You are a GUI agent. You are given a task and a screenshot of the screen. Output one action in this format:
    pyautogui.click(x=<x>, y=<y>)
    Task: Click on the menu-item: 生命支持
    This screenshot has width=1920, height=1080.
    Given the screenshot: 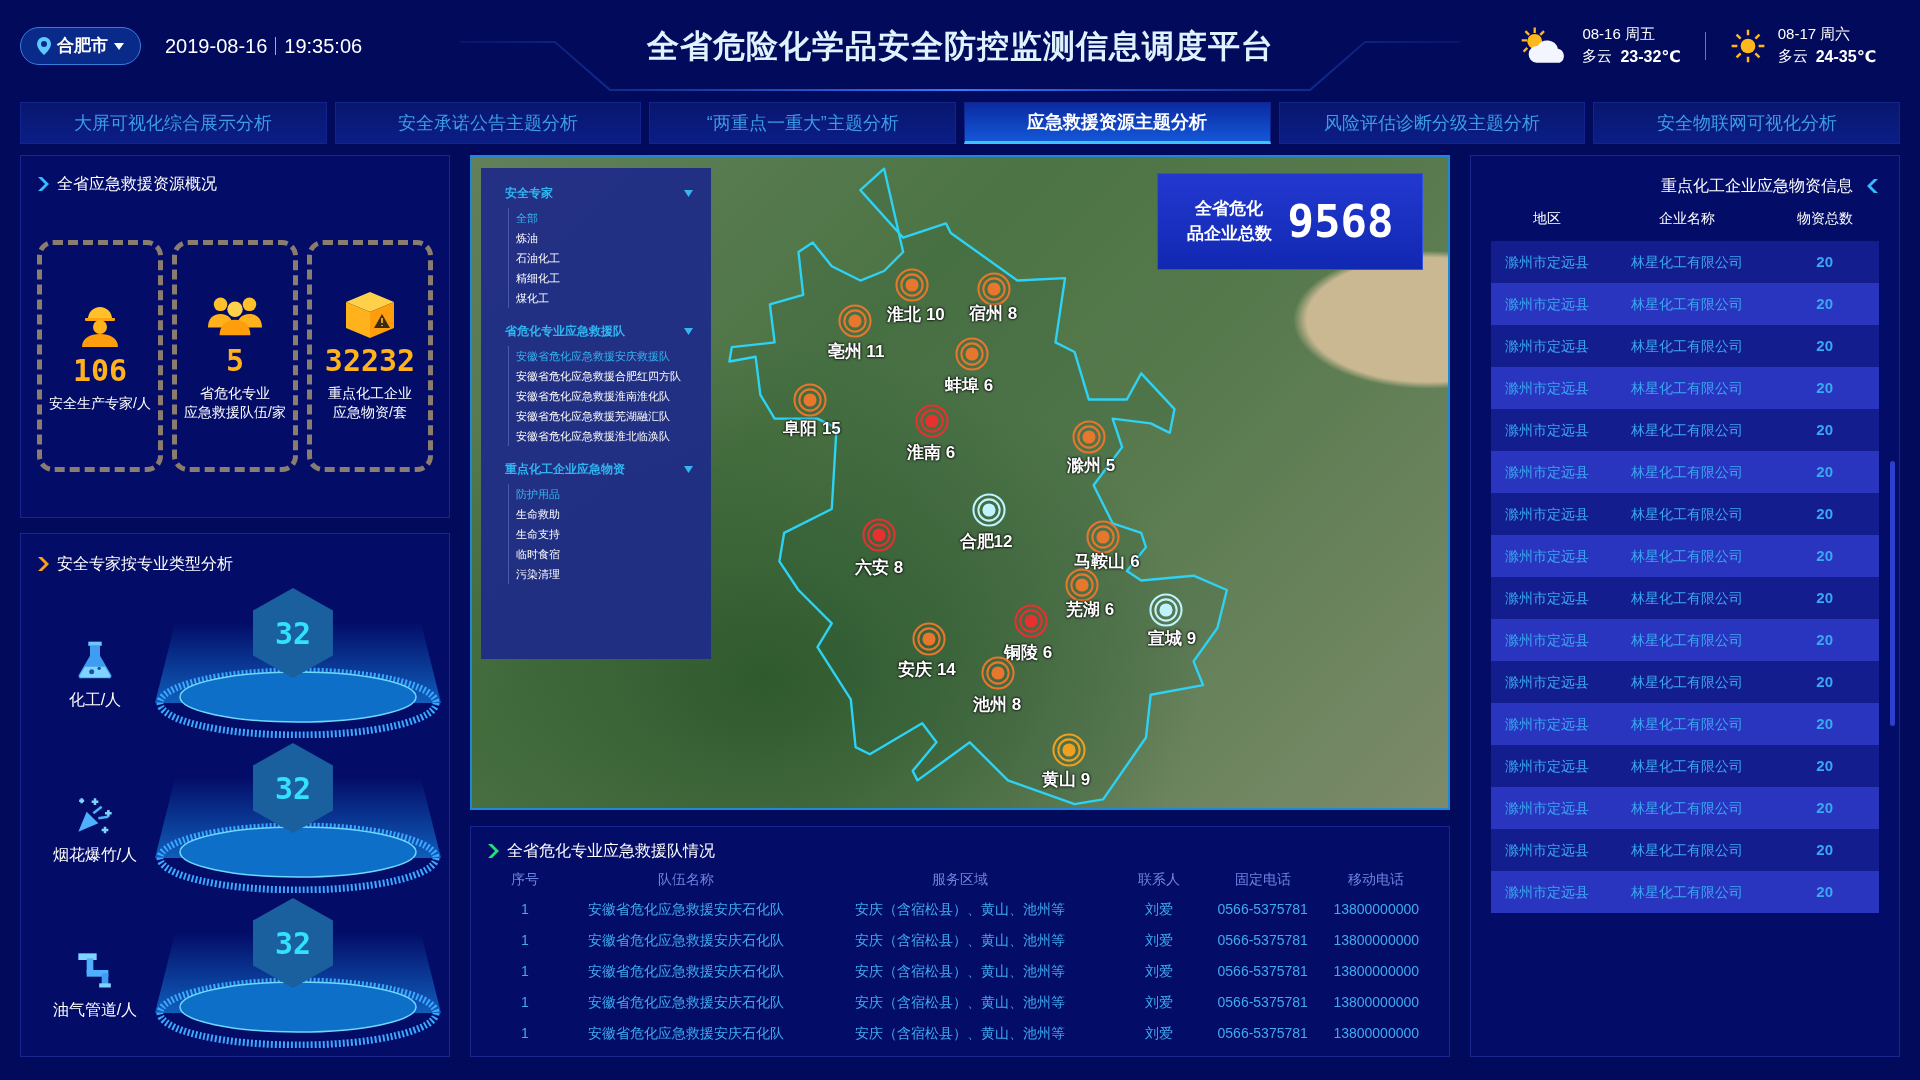 What is the action you would take?
    pyautogui.click(x=538, y=534)
    